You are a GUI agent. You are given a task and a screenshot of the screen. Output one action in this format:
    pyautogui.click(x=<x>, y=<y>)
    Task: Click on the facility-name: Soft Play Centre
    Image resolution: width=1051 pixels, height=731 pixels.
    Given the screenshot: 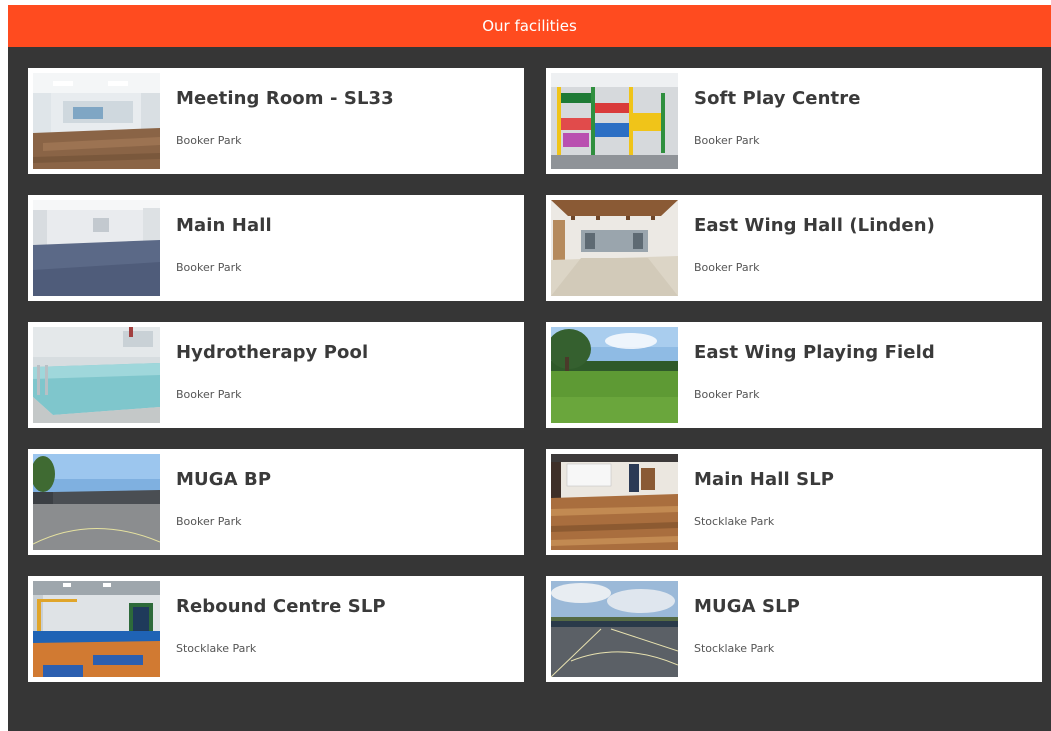 What is the action you would take?
    pyautogui.click(x=777, y=98)
    